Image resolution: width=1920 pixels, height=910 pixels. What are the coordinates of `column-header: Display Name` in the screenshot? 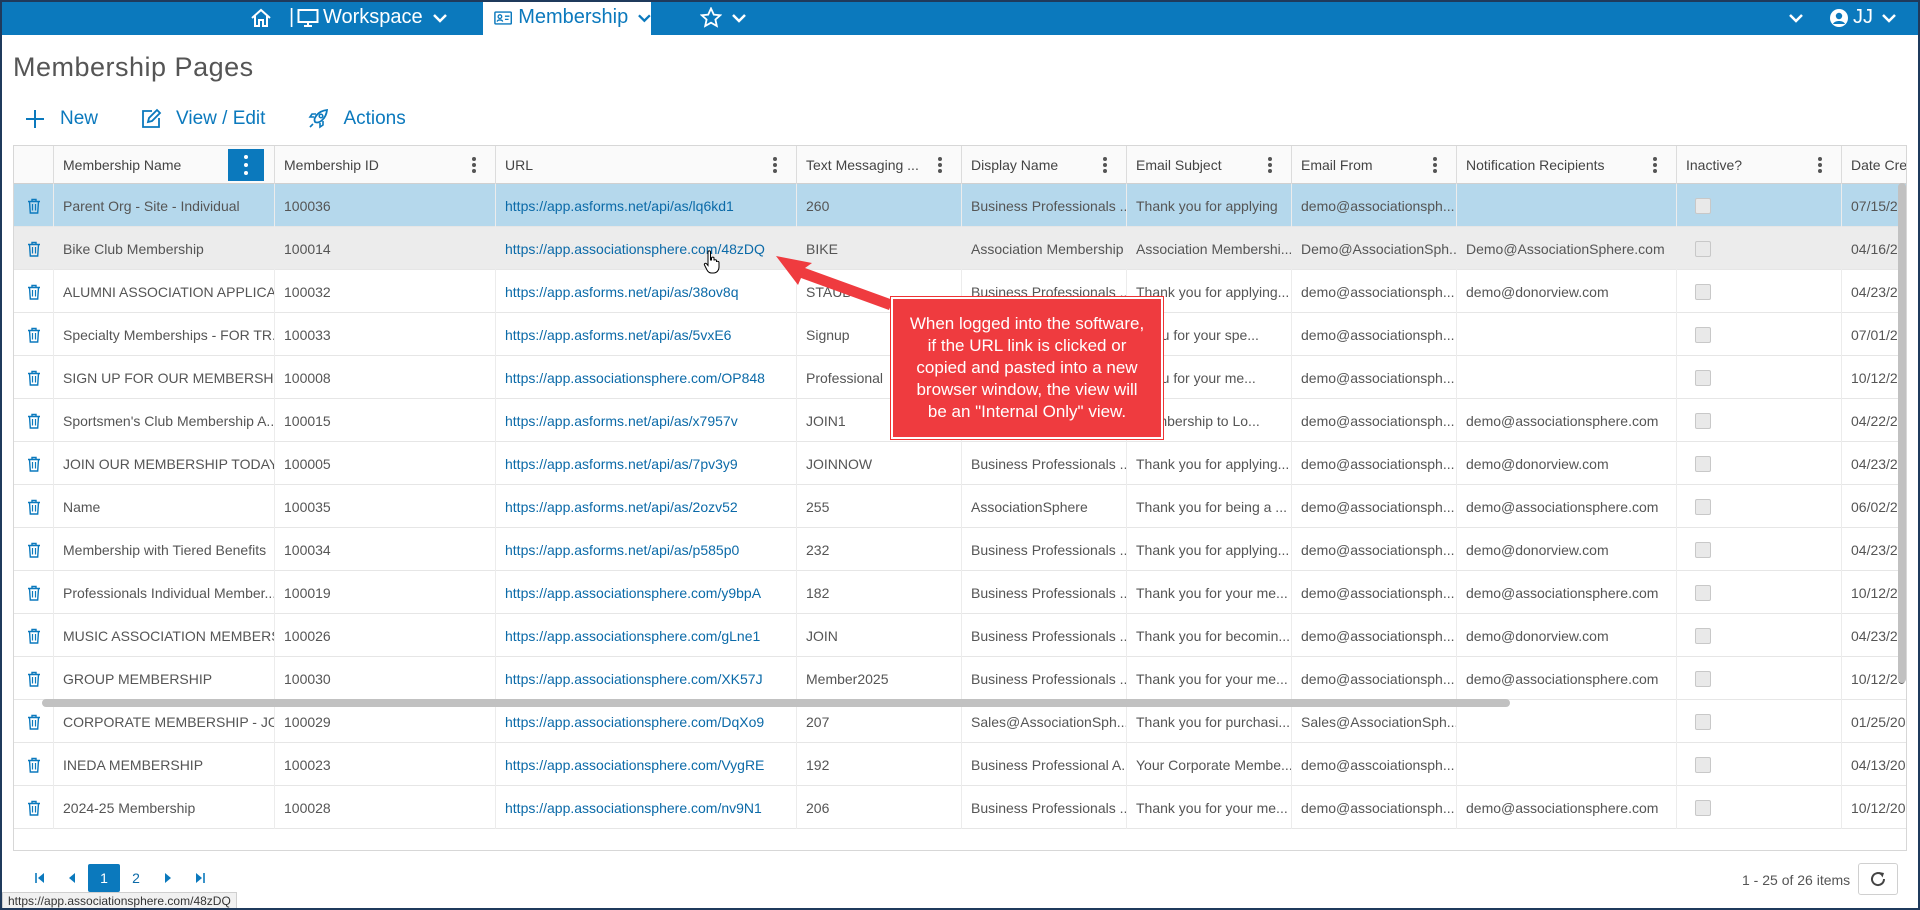 It's located at (1044, 165).